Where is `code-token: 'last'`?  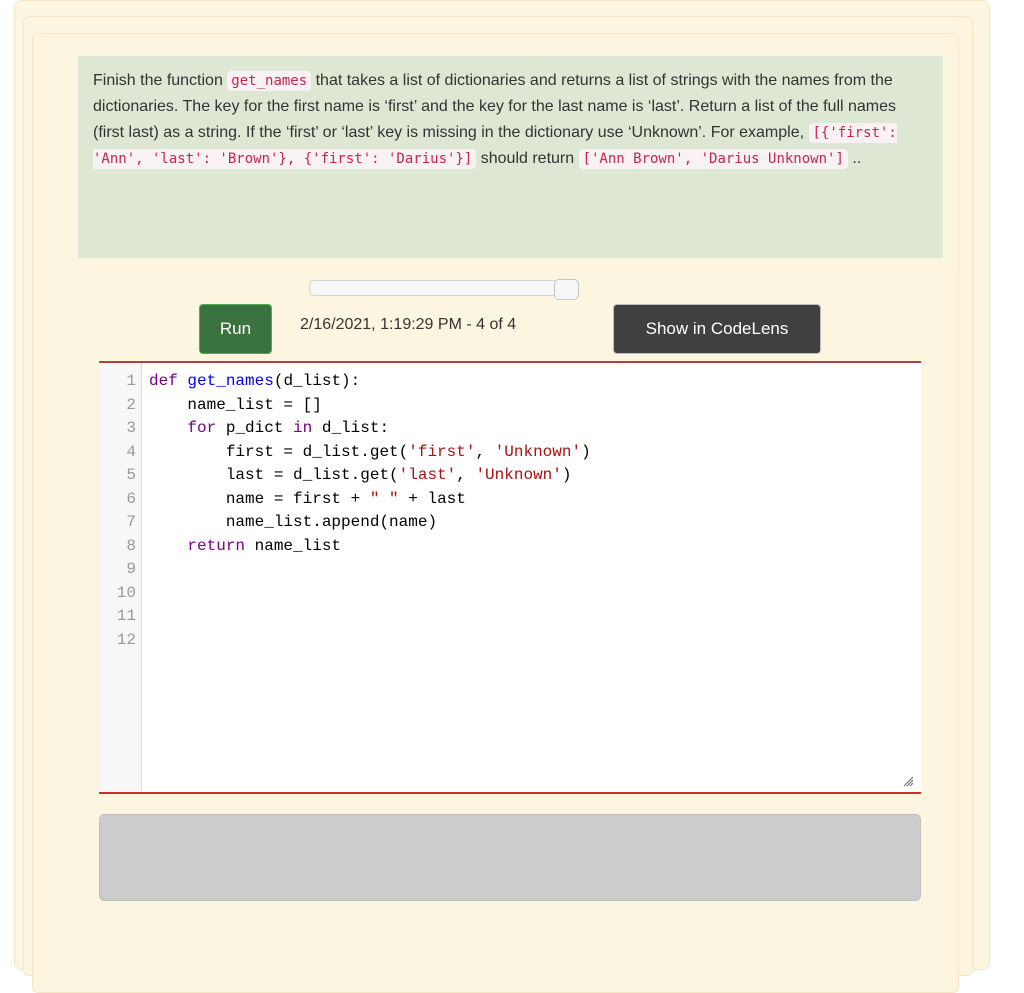 code-token: 'last' is located at coordinates (427, 475).